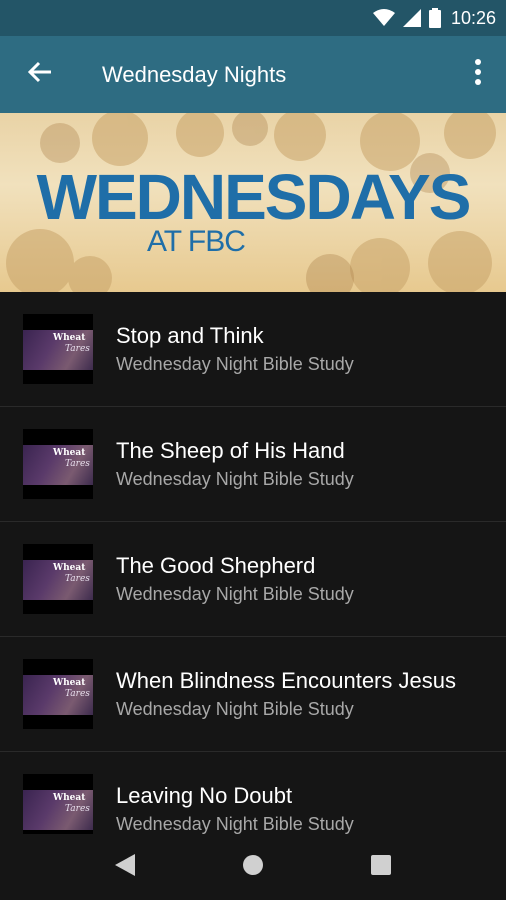  What do you see at coordinates (383, 18) in the screenshot?
I see `wifi-icon` at bounding box center [383, 18].